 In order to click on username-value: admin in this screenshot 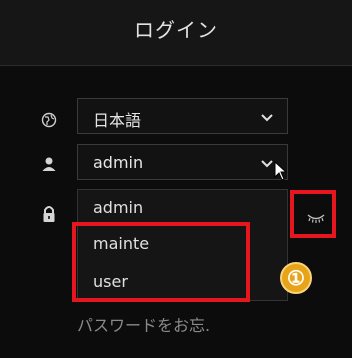, I will do `click(118, 162)`.